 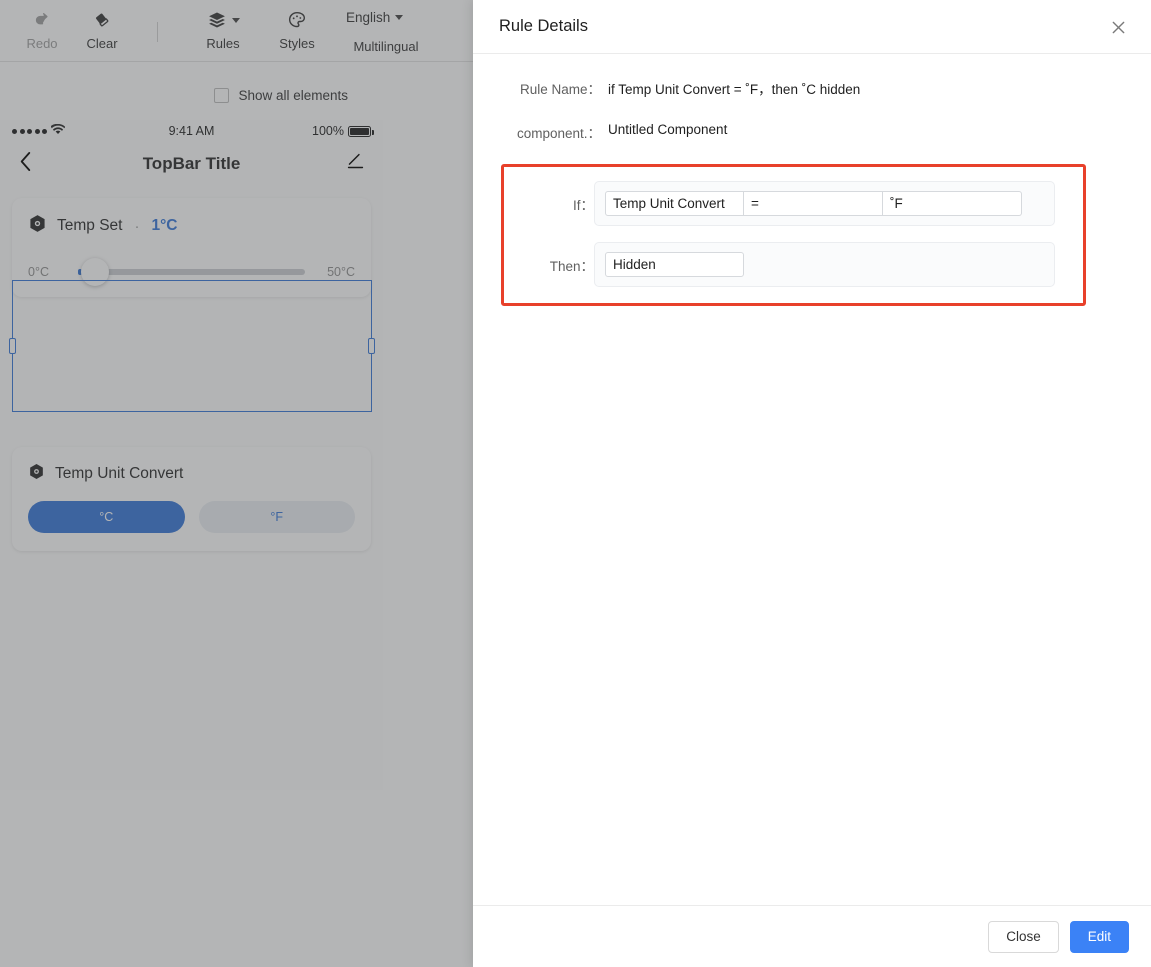 I want to click on show-all-elements-toggle: Show all elements, so click(x=281, y=95).